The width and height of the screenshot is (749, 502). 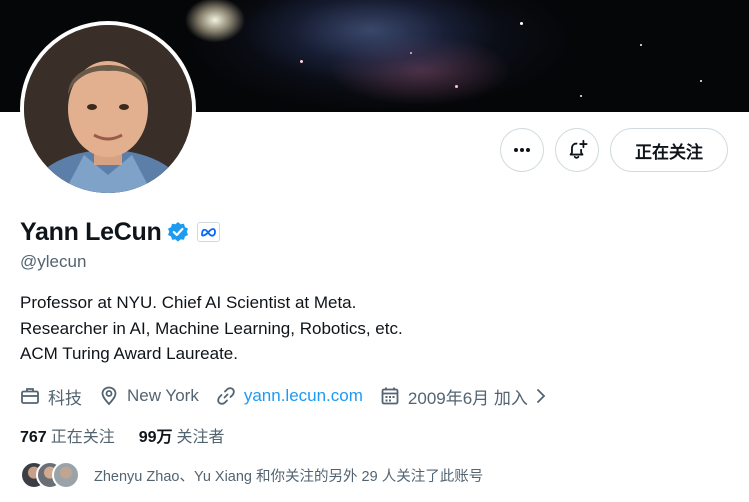 I want to click on avatar, so click(x=66, y=475).